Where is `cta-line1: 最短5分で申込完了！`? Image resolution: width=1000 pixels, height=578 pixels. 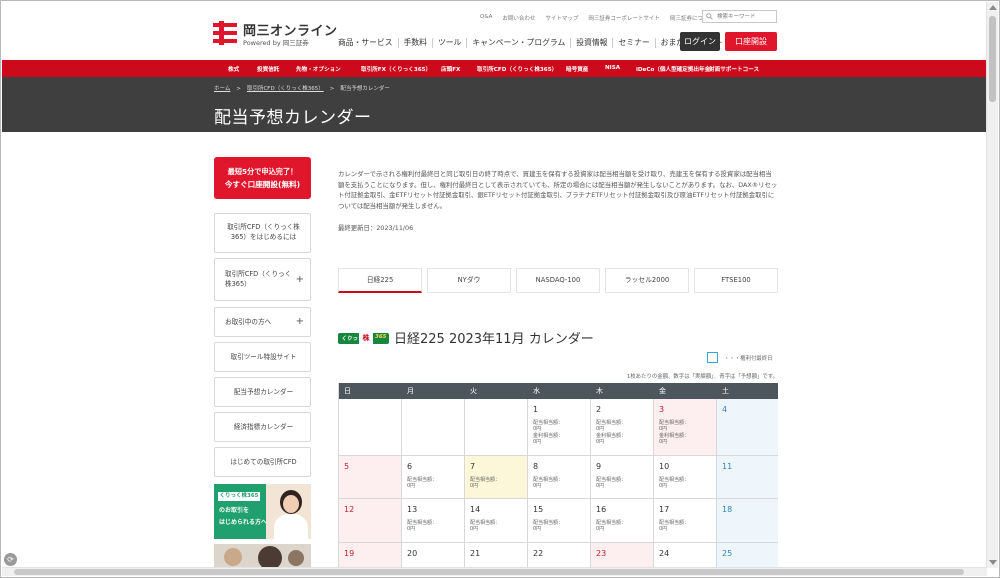 cta-line1: 最短5分で申込完了！ is located at coordinates (262, 171).